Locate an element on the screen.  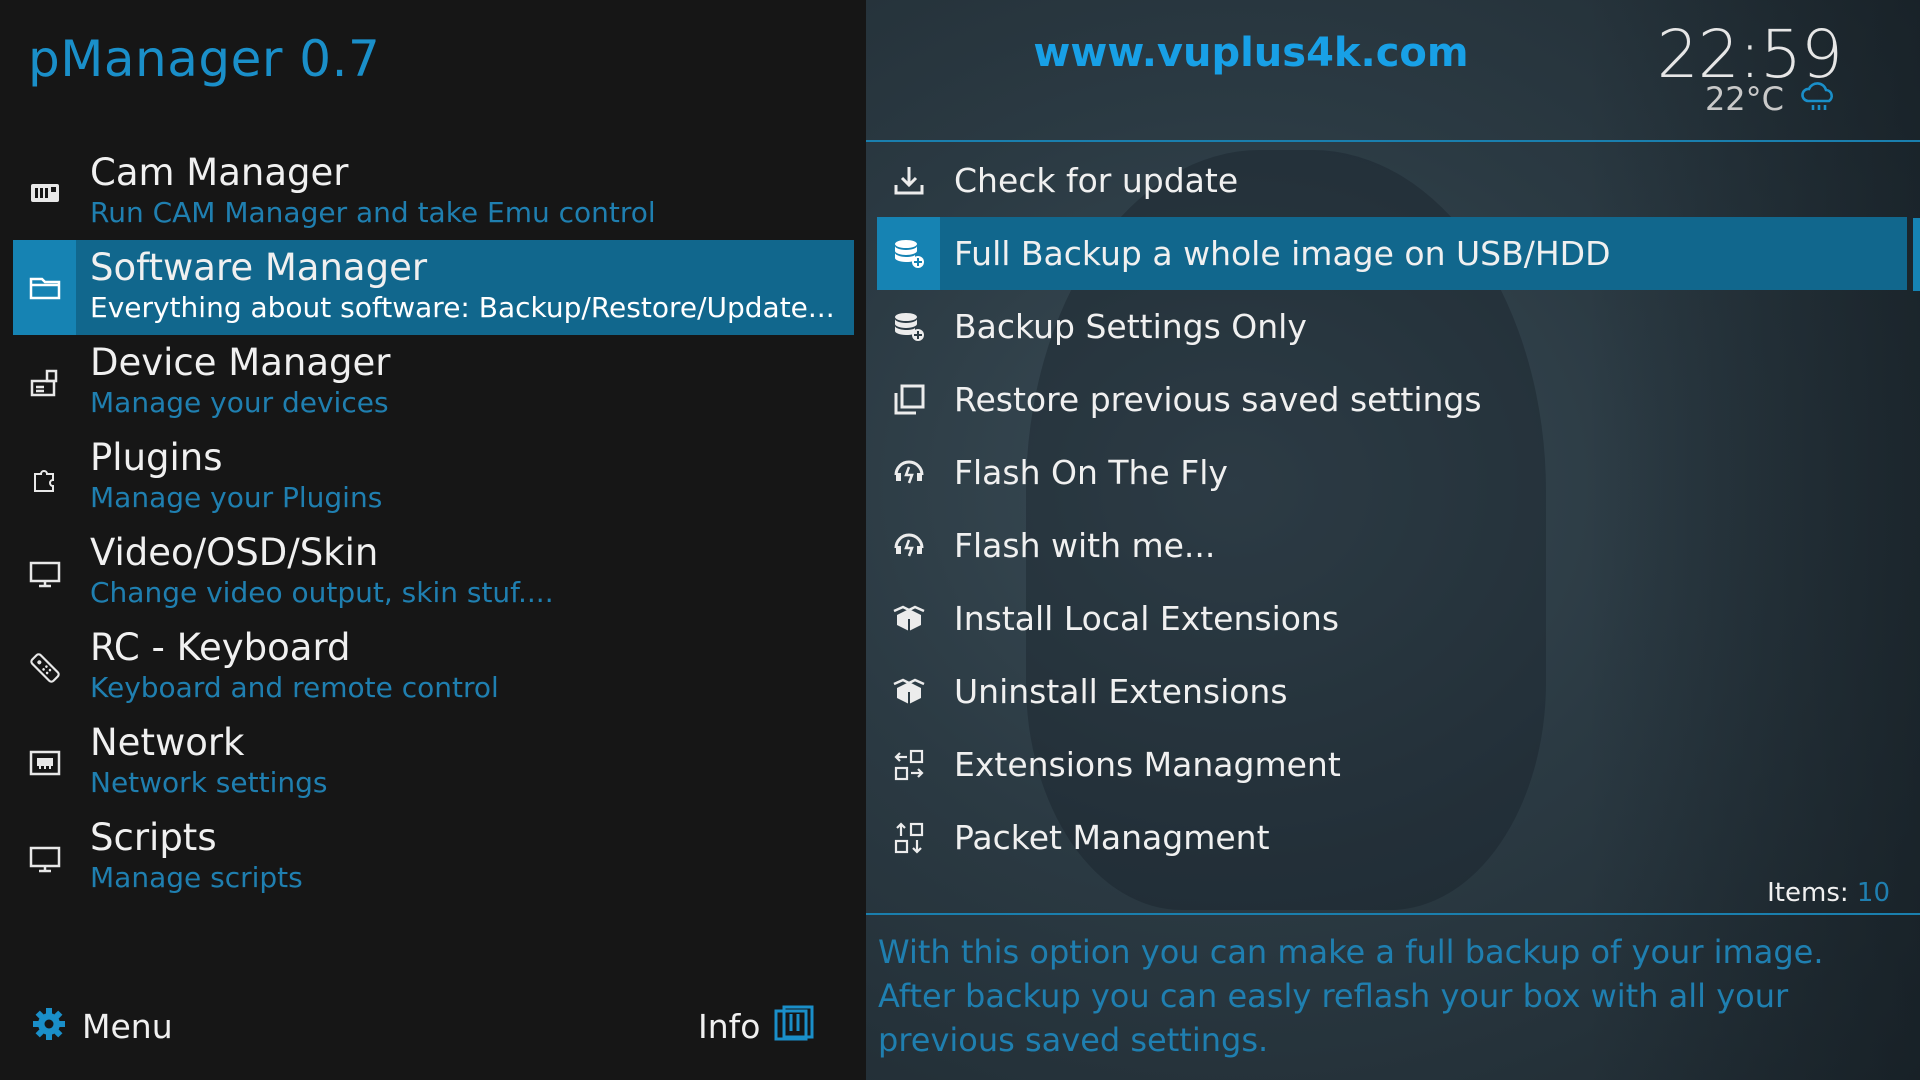
main-item-desc: Manage your devices is located at coordinates (239, 402).